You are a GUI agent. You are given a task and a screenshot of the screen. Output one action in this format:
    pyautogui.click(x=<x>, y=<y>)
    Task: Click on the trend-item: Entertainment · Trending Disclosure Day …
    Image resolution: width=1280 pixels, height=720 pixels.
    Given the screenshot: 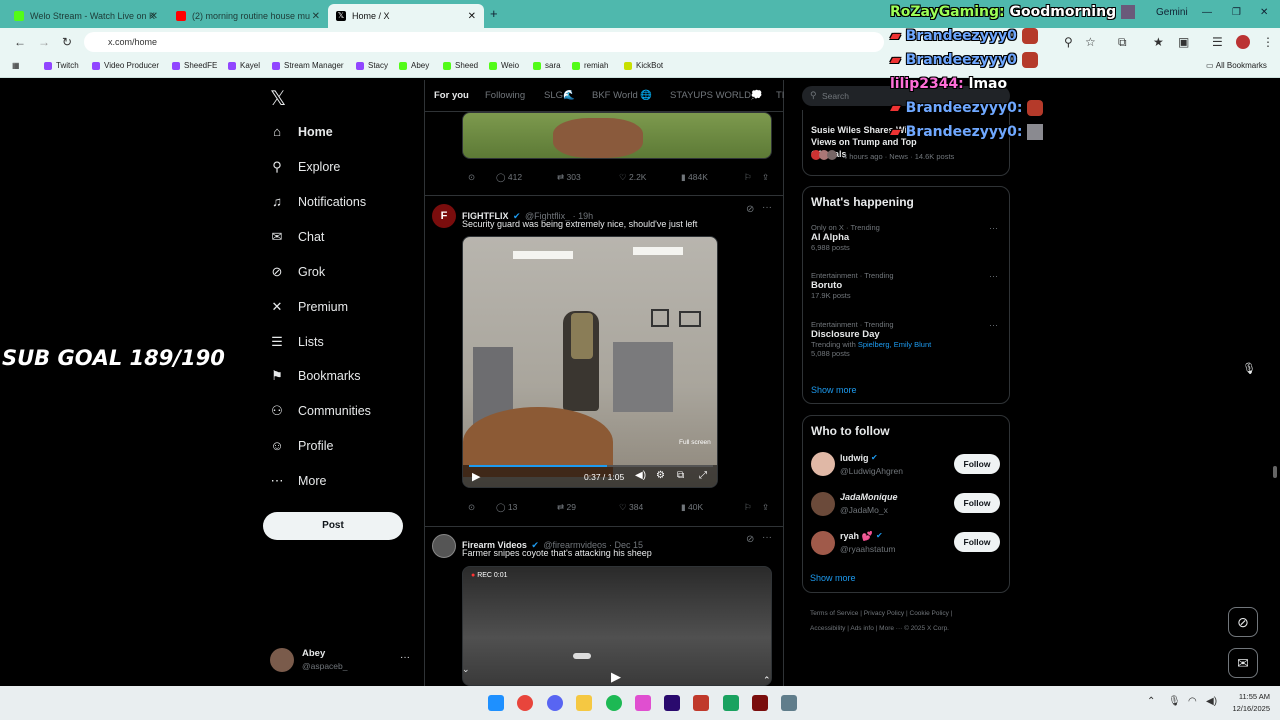 What is the action you would take?
    pyautogui.click(x=906, y=339)
    